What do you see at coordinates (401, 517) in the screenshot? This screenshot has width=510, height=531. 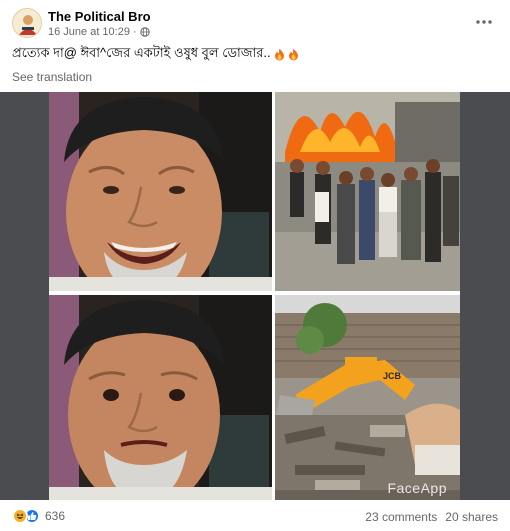 I see `comments-count-link: 23 comments` at bounding box center [401, 517].